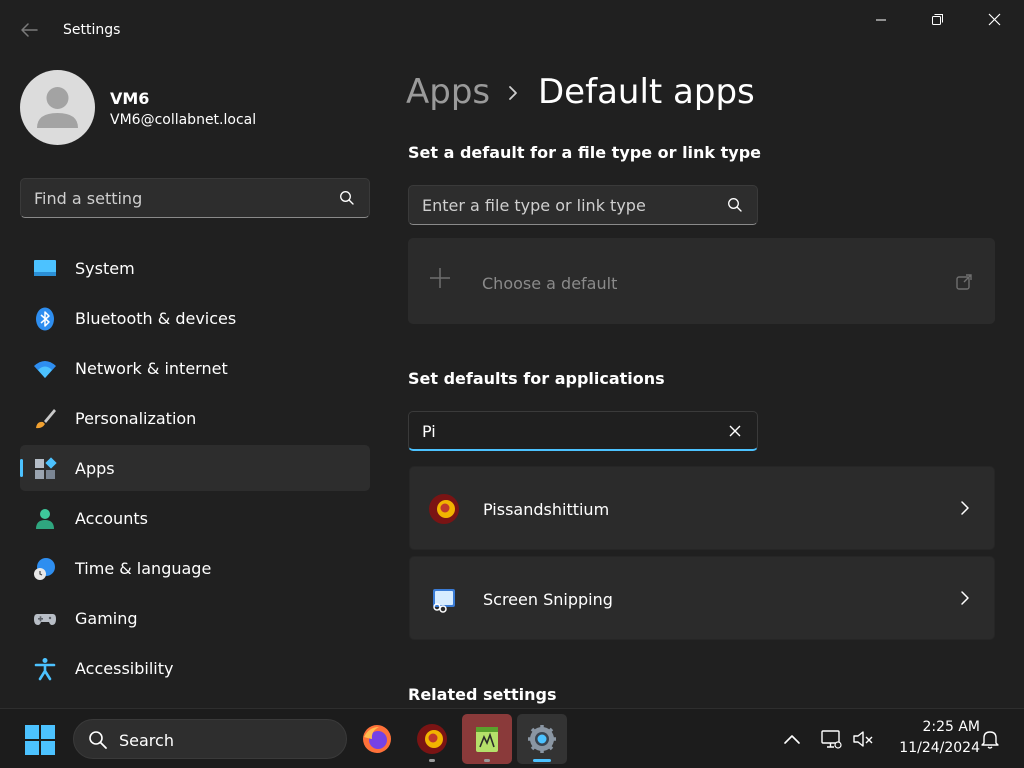 The height and width of the screenshot is (768, 1024). I want to click on sidebar-item-personalization: Personalization, so click(195, 418).